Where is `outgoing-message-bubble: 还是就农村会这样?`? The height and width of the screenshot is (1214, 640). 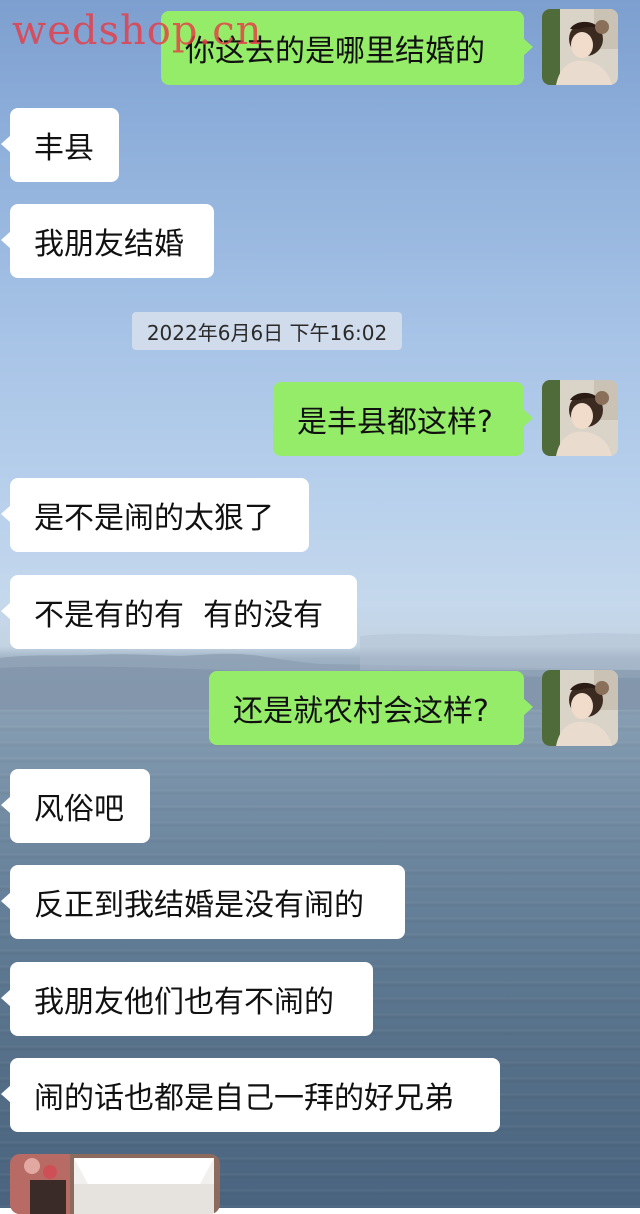
outgoing-message-bubble: 还是就农村会这样? is located at coordinates (371, 708).